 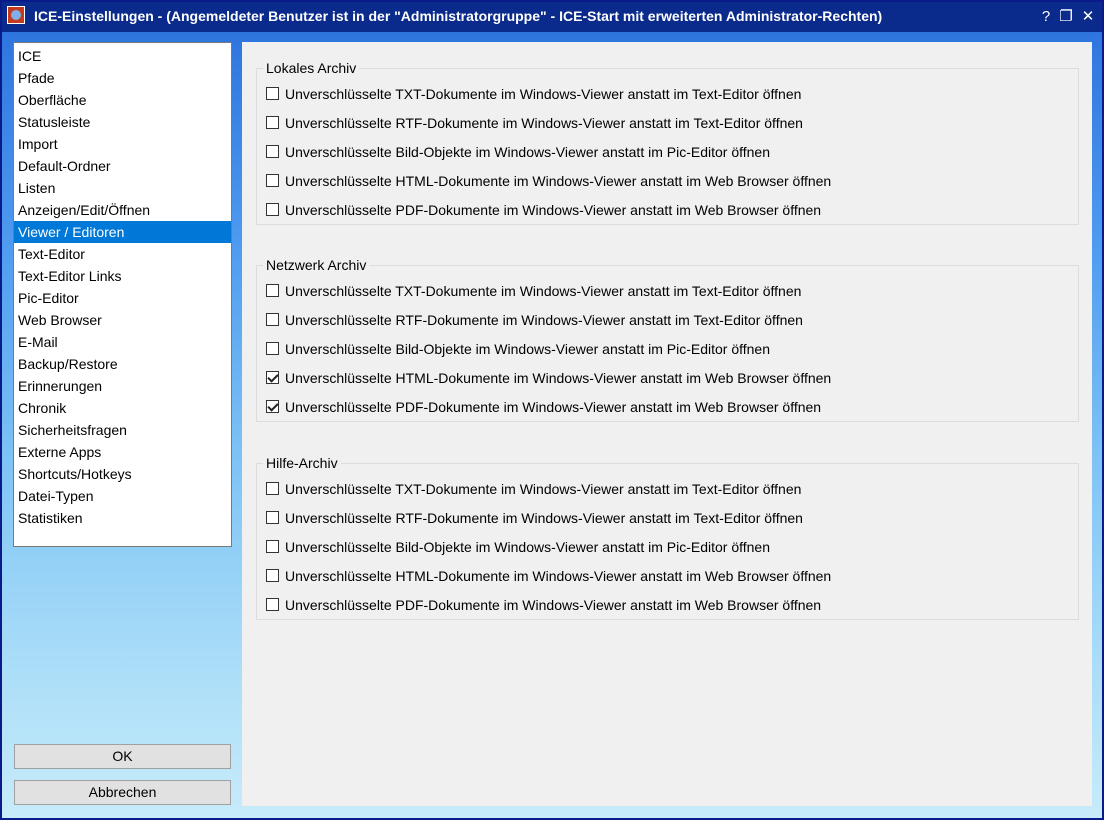 What do you see at coordinates (122, 298) in the screenshot?
I see `sidebar-item-pic-editor: Pic-Editor` at bounding box center [122, 298].